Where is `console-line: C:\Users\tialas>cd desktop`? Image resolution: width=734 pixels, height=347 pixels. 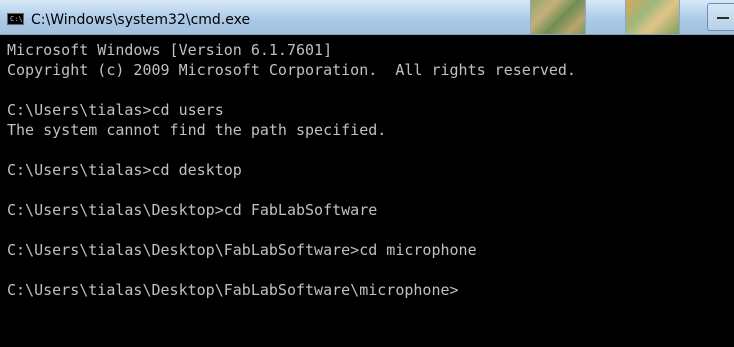
console-line: C:\Users\tialas>cd desktop is located at coordinates (124, 170).